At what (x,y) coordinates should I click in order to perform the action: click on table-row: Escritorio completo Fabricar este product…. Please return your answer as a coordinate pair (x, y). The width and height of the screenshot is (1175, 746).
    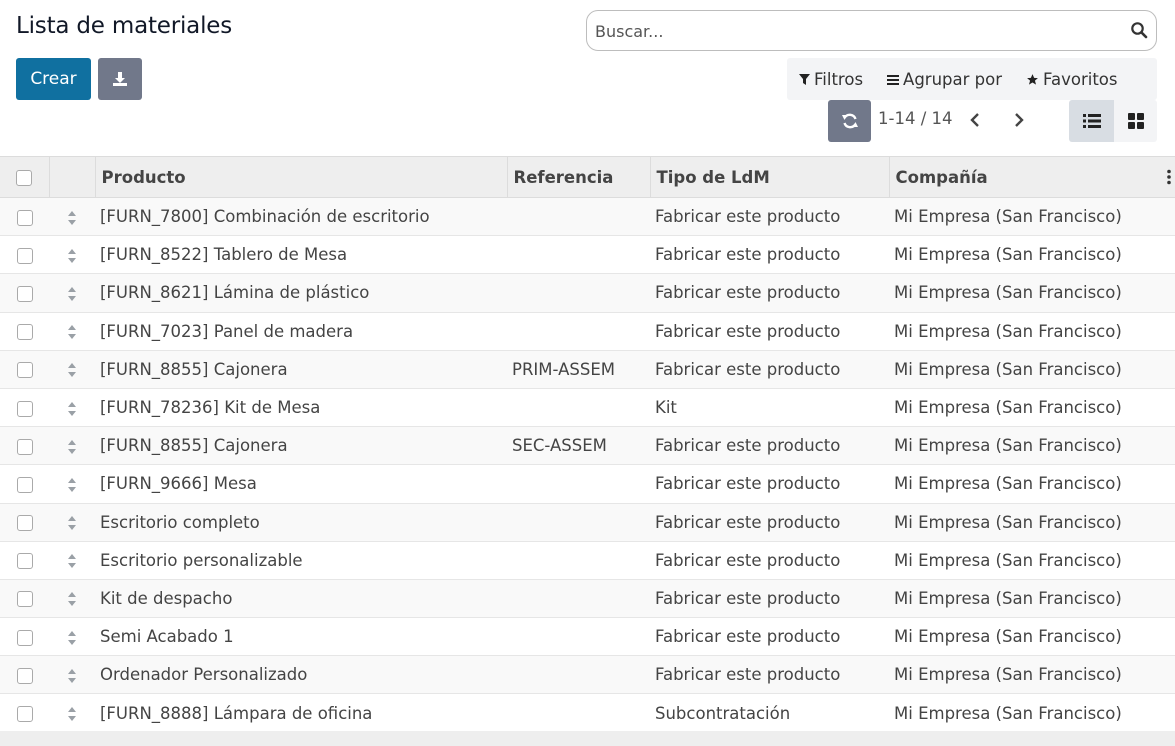
    Looking at the image, I should click on (587, 522).